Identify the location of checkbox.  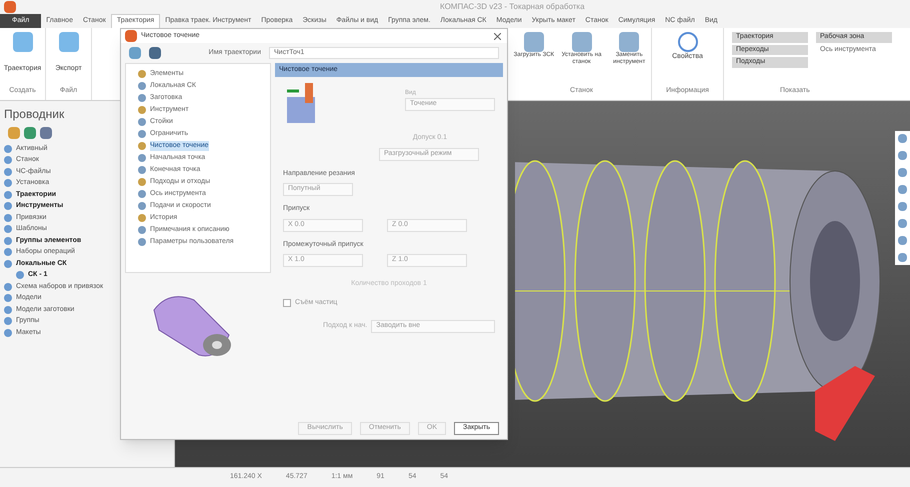
(287, 302).